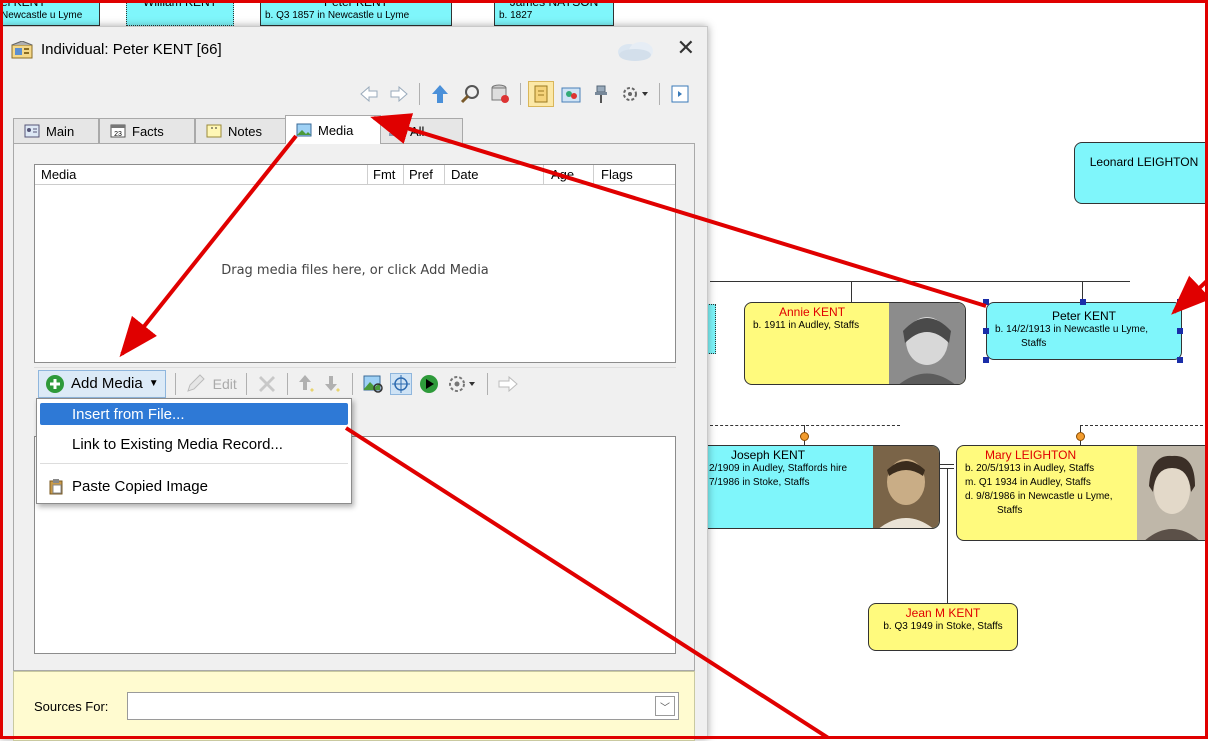 Image resolution: width=1208 pixels, height=741 pixels. I want to click on tab-label: Notes, so click(245, 131).